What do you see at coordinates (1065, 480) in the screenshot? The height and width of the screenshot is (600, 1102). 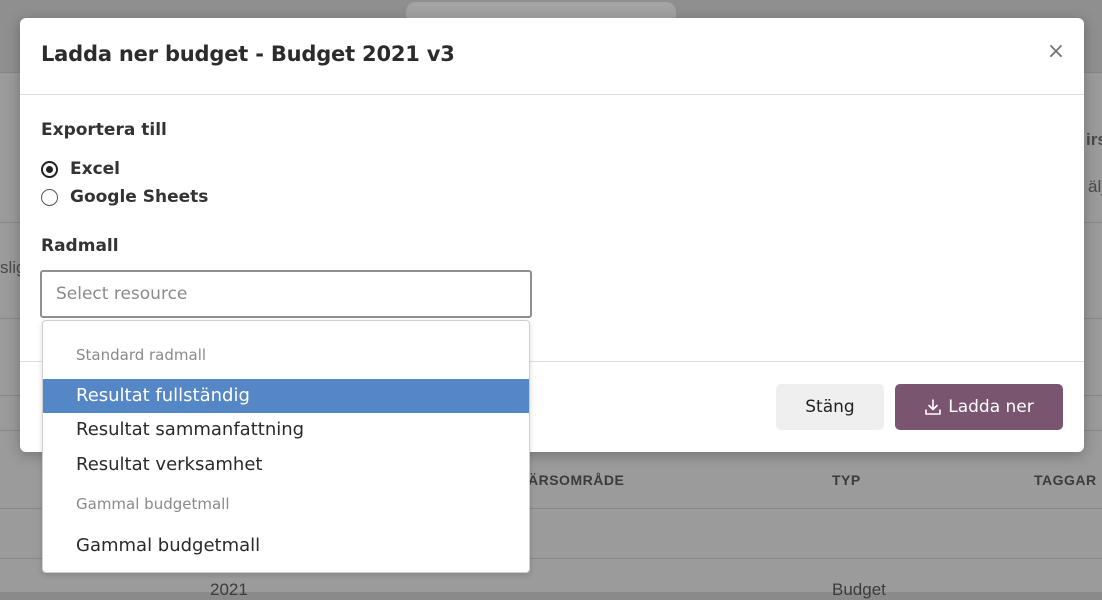 I see `table-column-header: TAGGAR` at bounding box center [1065, 480].